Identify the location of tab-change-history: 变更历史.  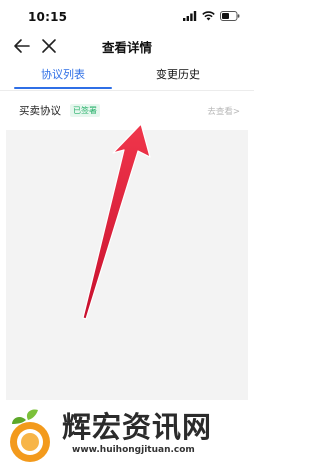
(178, 74).